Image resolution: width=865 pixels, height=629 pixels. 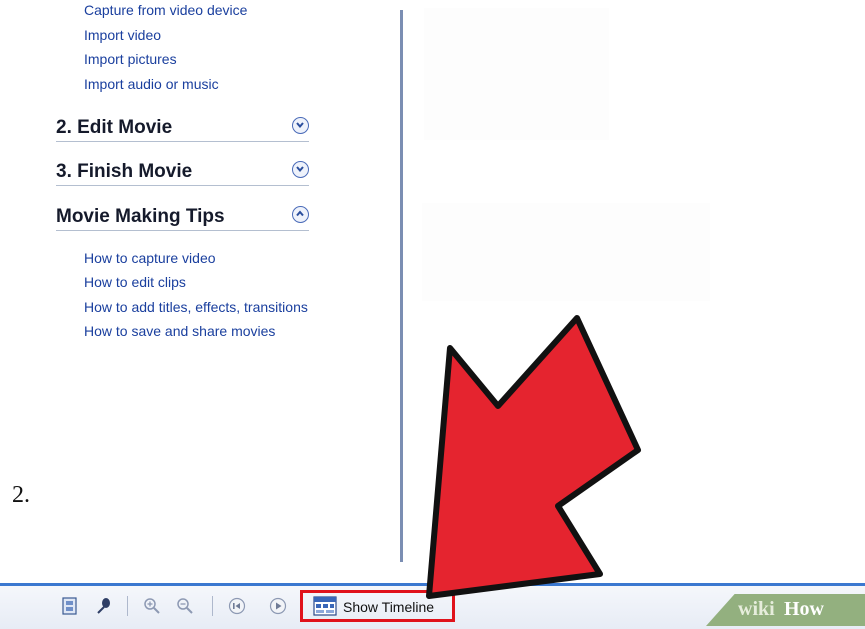 I want to click on link-import-pictures: Import pictures, so click(x=130, y=59).